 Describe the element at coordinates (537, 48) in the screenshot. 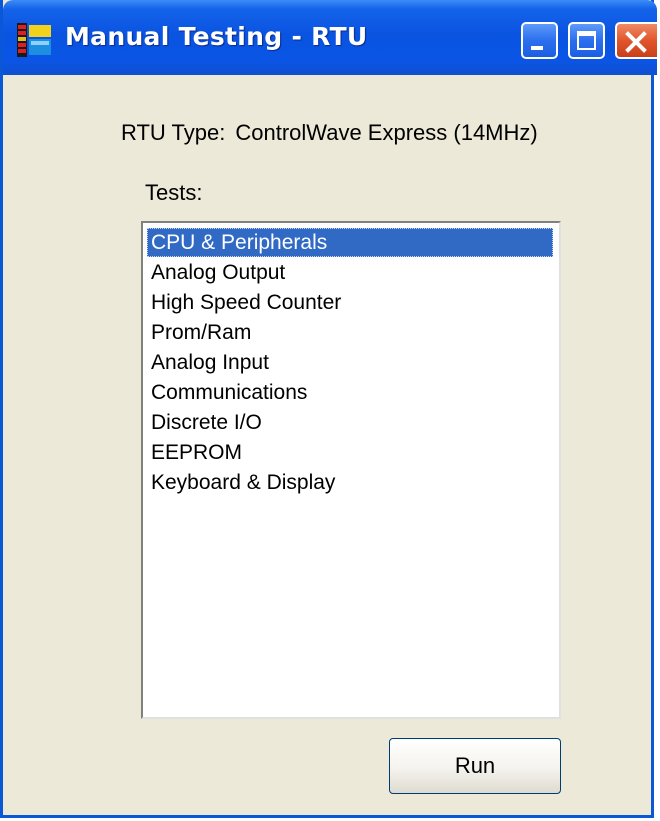

I see `minimize-icon` at that location.